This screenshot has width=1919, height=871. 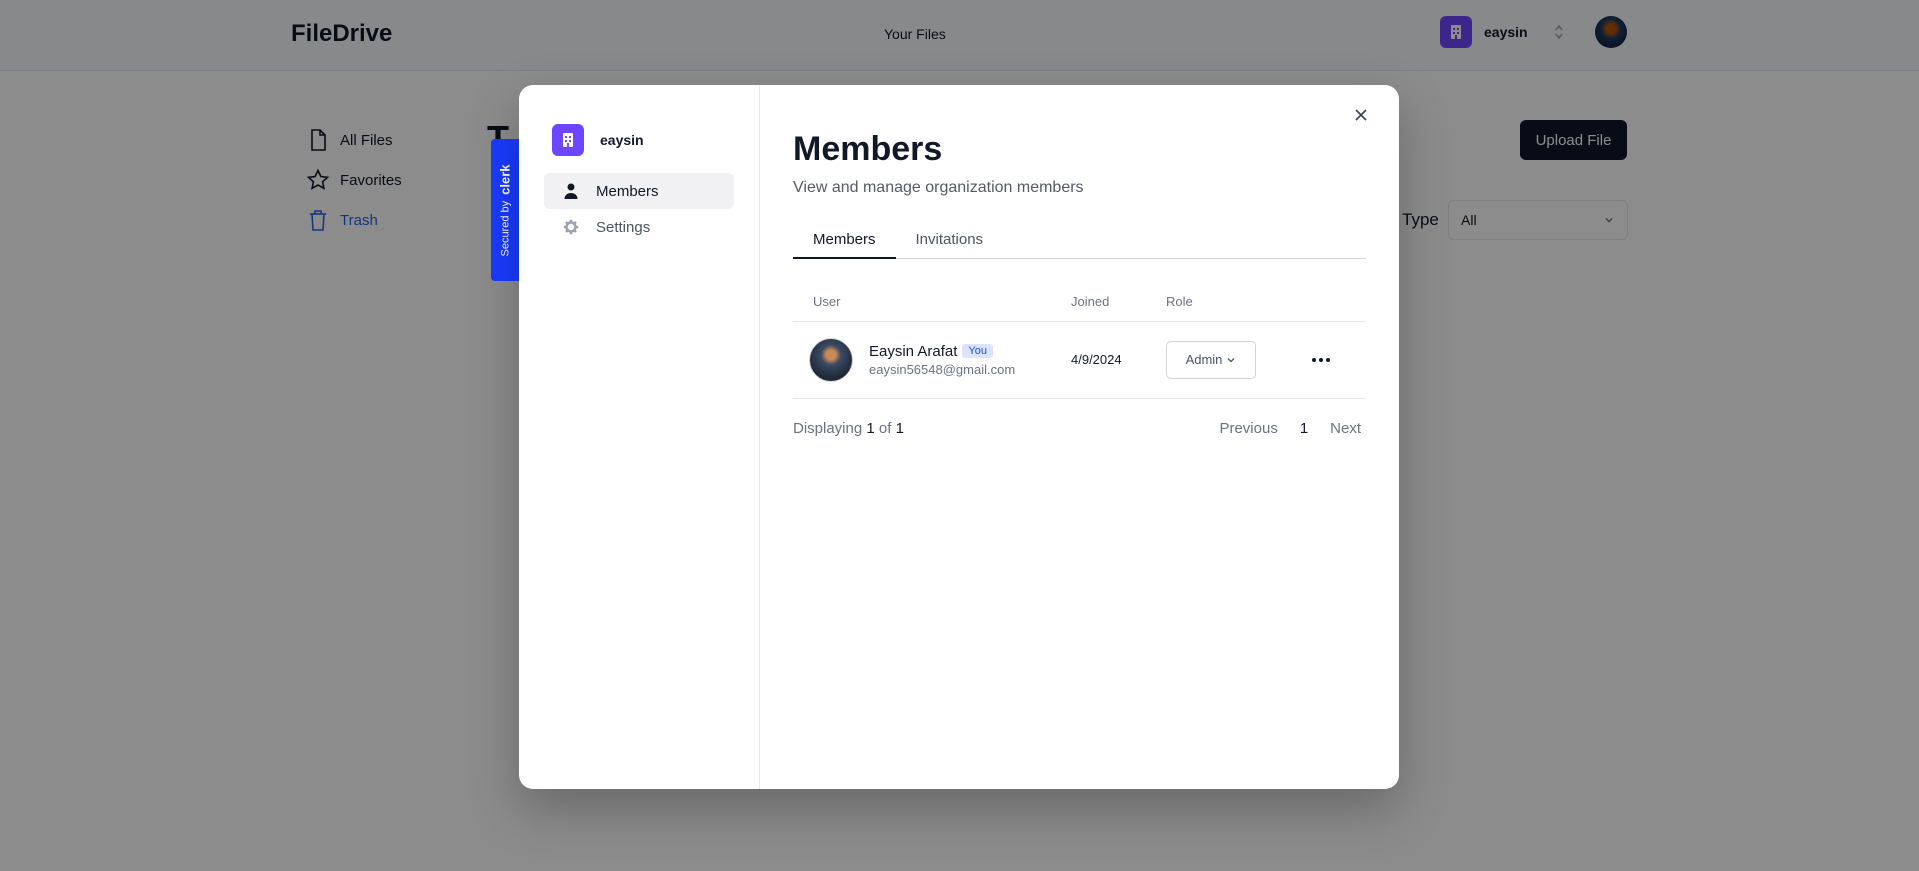 I want to click on secured-by-clerk-badge: Secured by clerk, so click(x=505, y=210).